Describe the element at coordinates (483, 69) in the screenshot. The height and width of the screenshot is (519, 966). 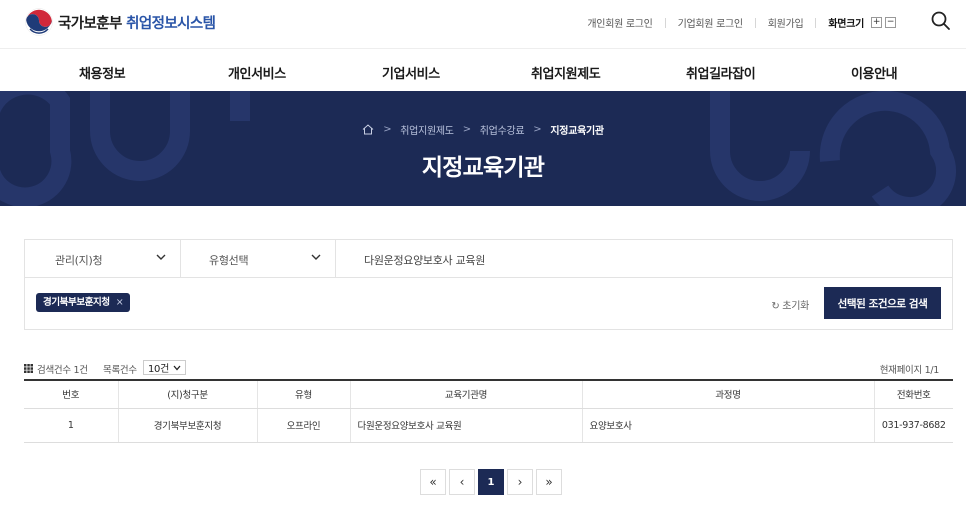
I see `main-navigation: 채용정보 개인서비스 기업서비스 취업지원제도 취업길라잡이 이용안내` at that location.